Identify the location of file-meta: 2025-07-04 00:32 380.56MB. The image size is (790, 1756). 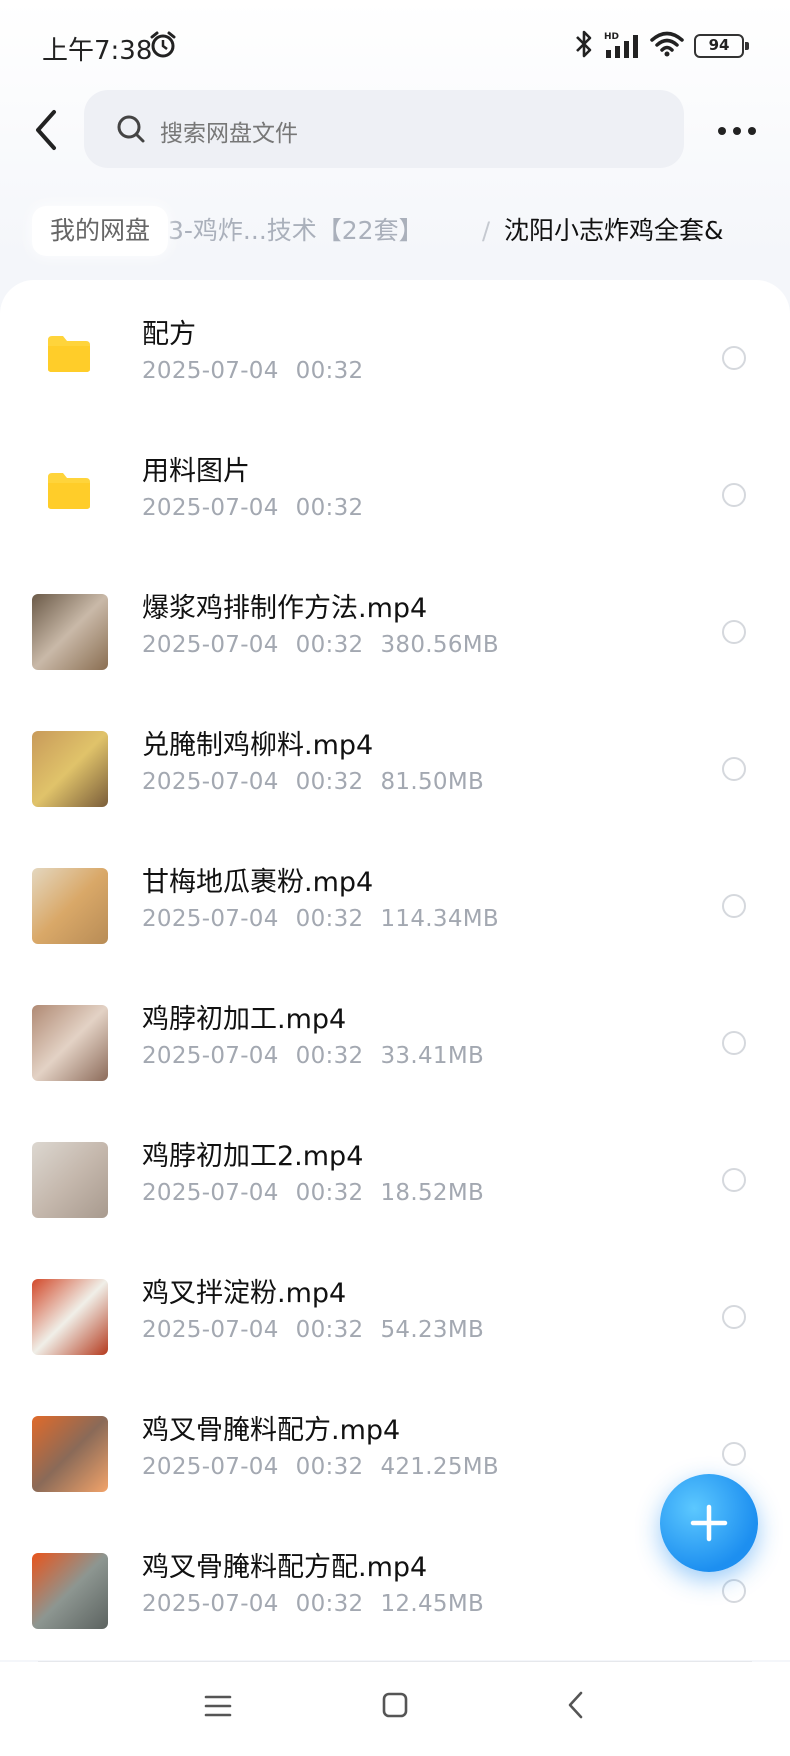
(329, 645).